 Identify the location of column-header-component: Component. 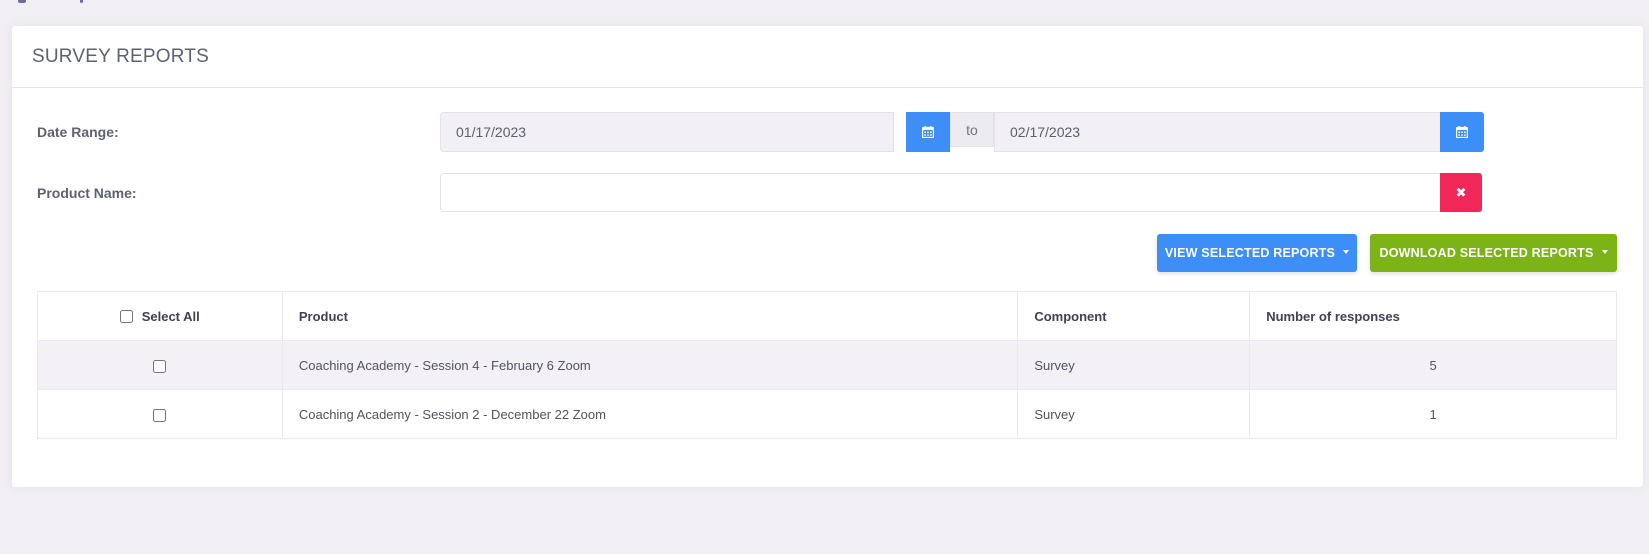
(1134, 316).